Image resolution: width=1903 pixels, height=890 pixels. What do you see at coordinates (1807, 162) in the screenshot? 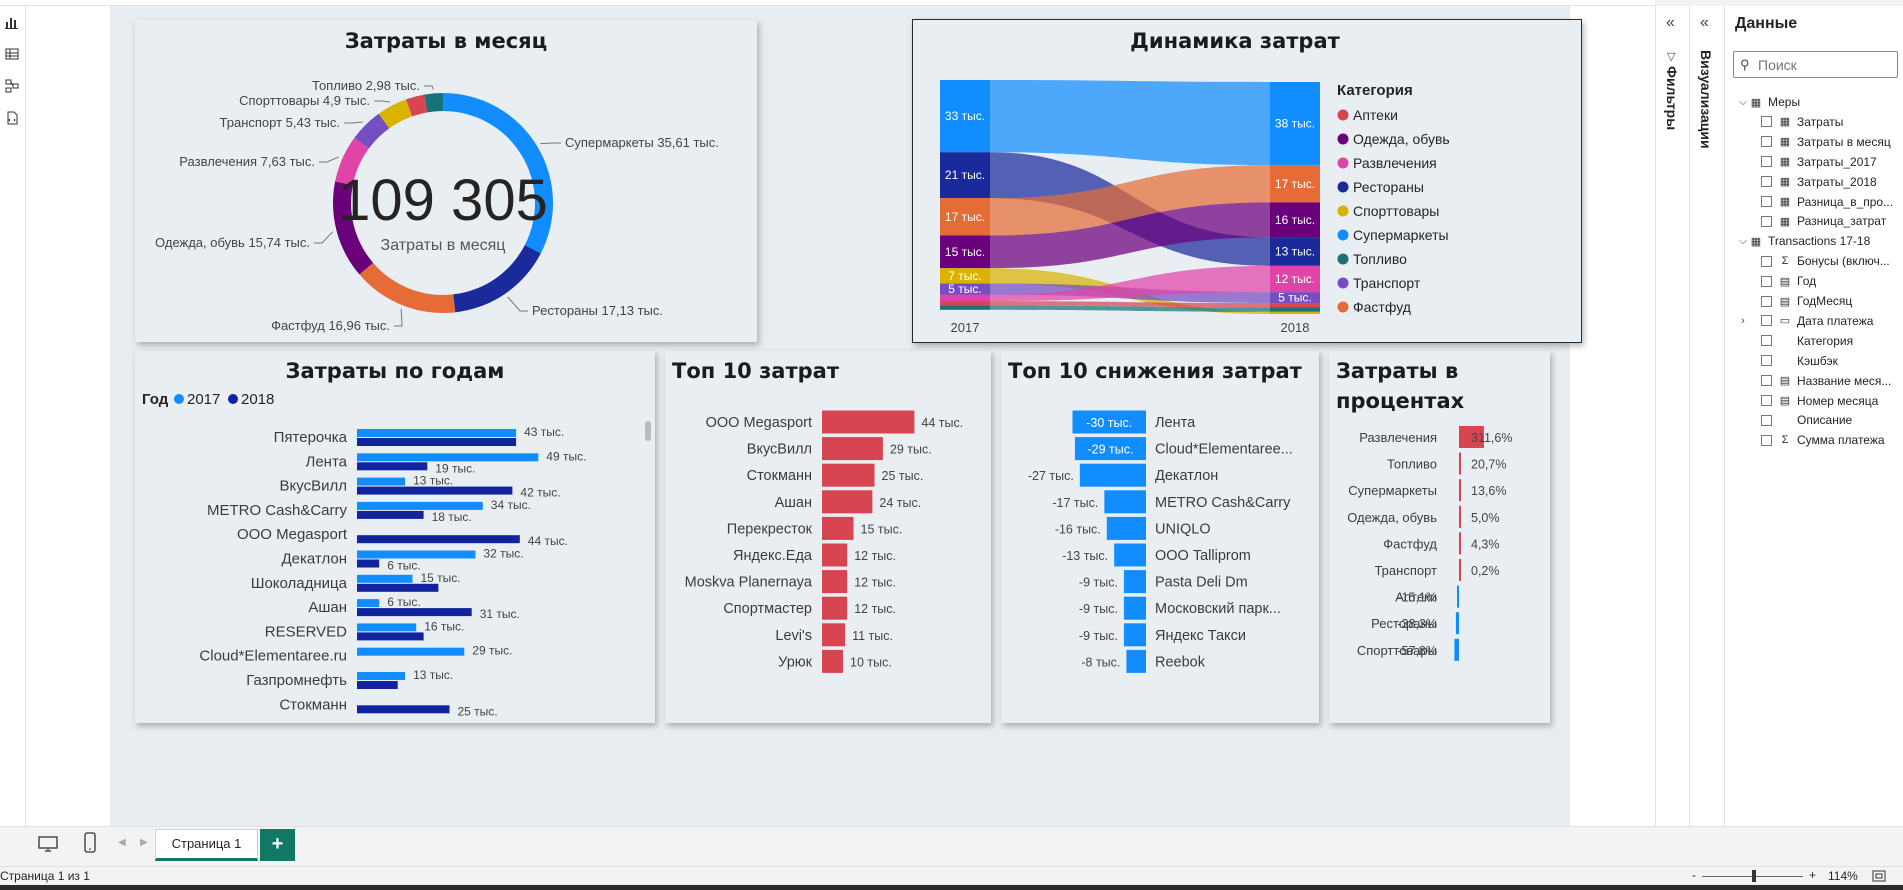
I see `field-tree-item: ▦ Затраты_2017` at bounding box center [1807, 162].